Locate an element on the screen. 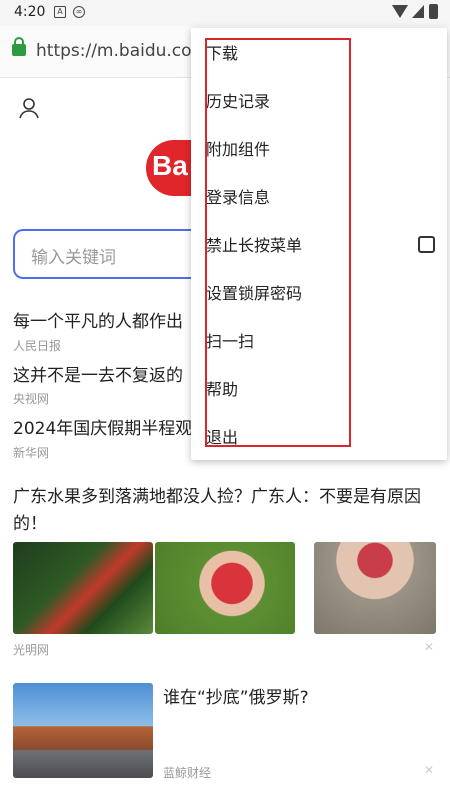  menu-item-lock-password: 设置锁屏密码 is located at coordinates (319, 292).